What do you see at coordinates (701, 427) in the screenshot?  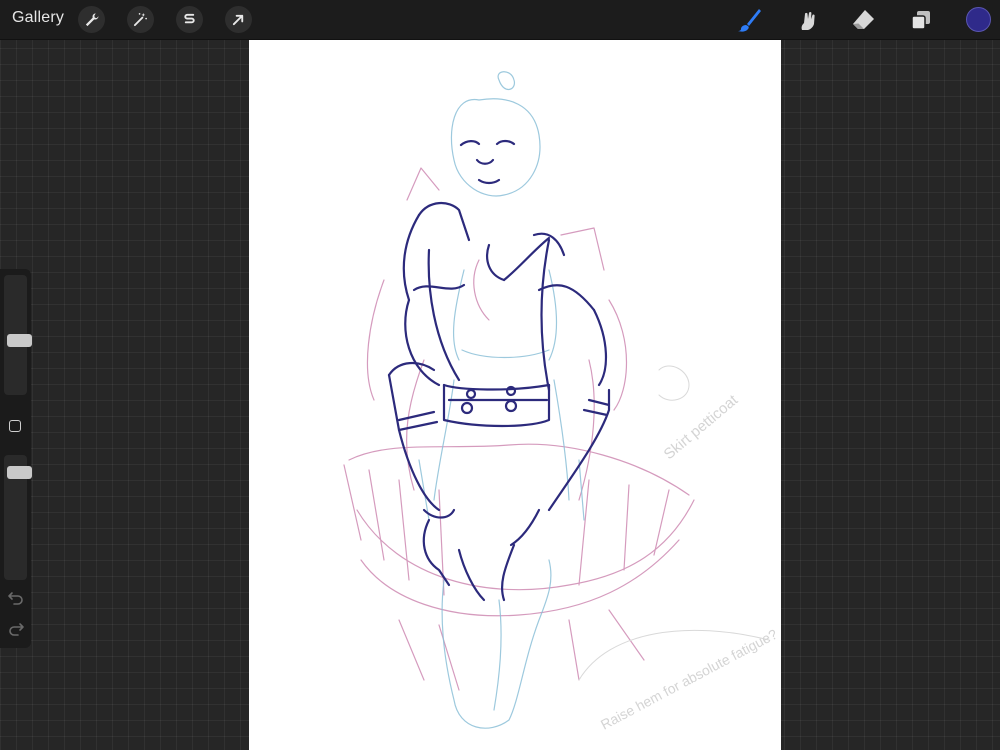 I see `sketch-note-petticoat: Skirt petticoat` at bounding box center [701, 427].